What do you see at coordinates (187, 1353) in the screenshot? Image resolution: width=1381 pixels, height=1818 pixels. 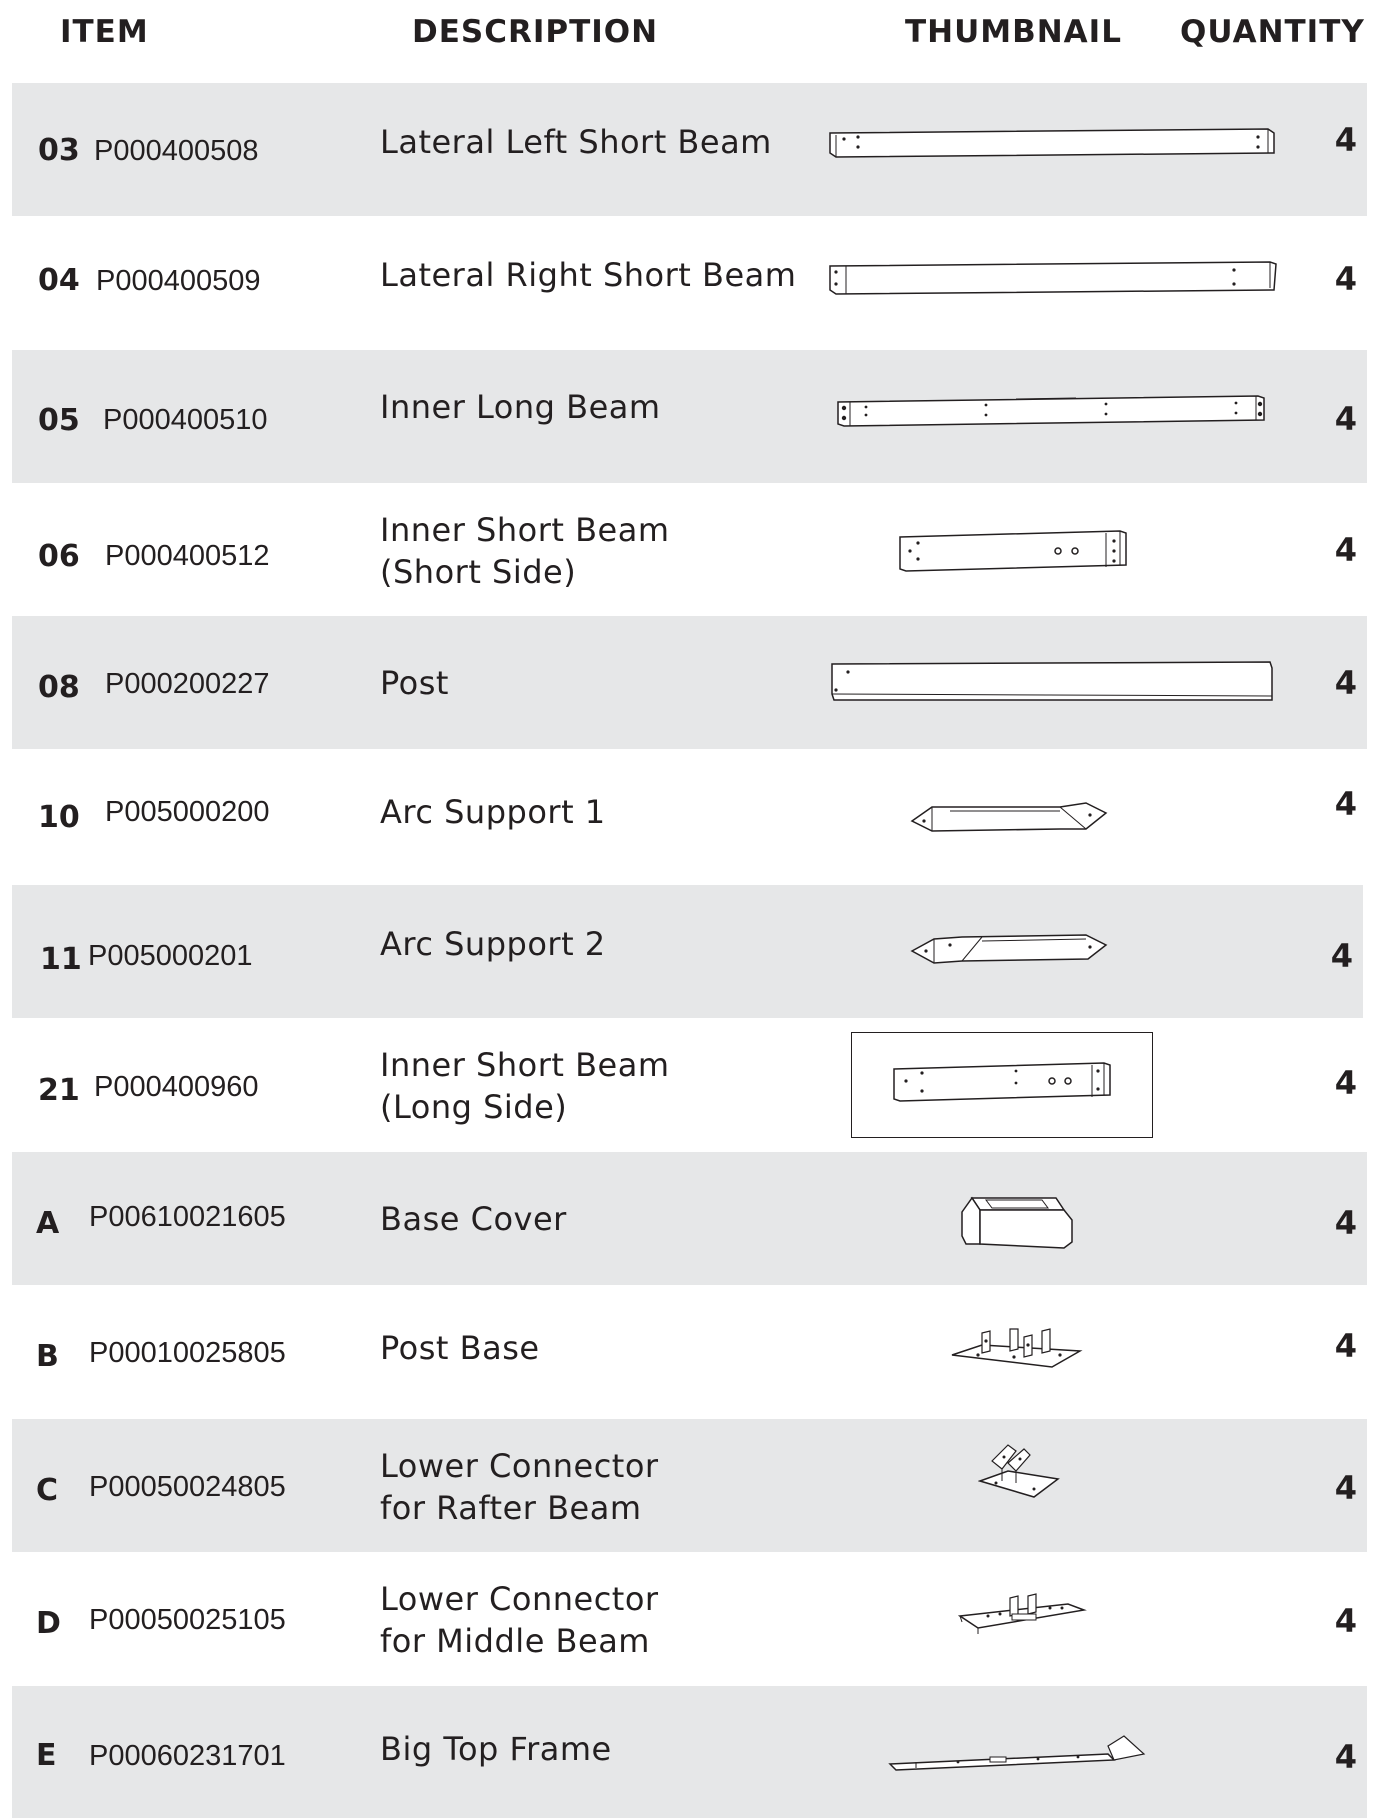 I see `part-number: P00010025805` at bounding box center [187, 1353].